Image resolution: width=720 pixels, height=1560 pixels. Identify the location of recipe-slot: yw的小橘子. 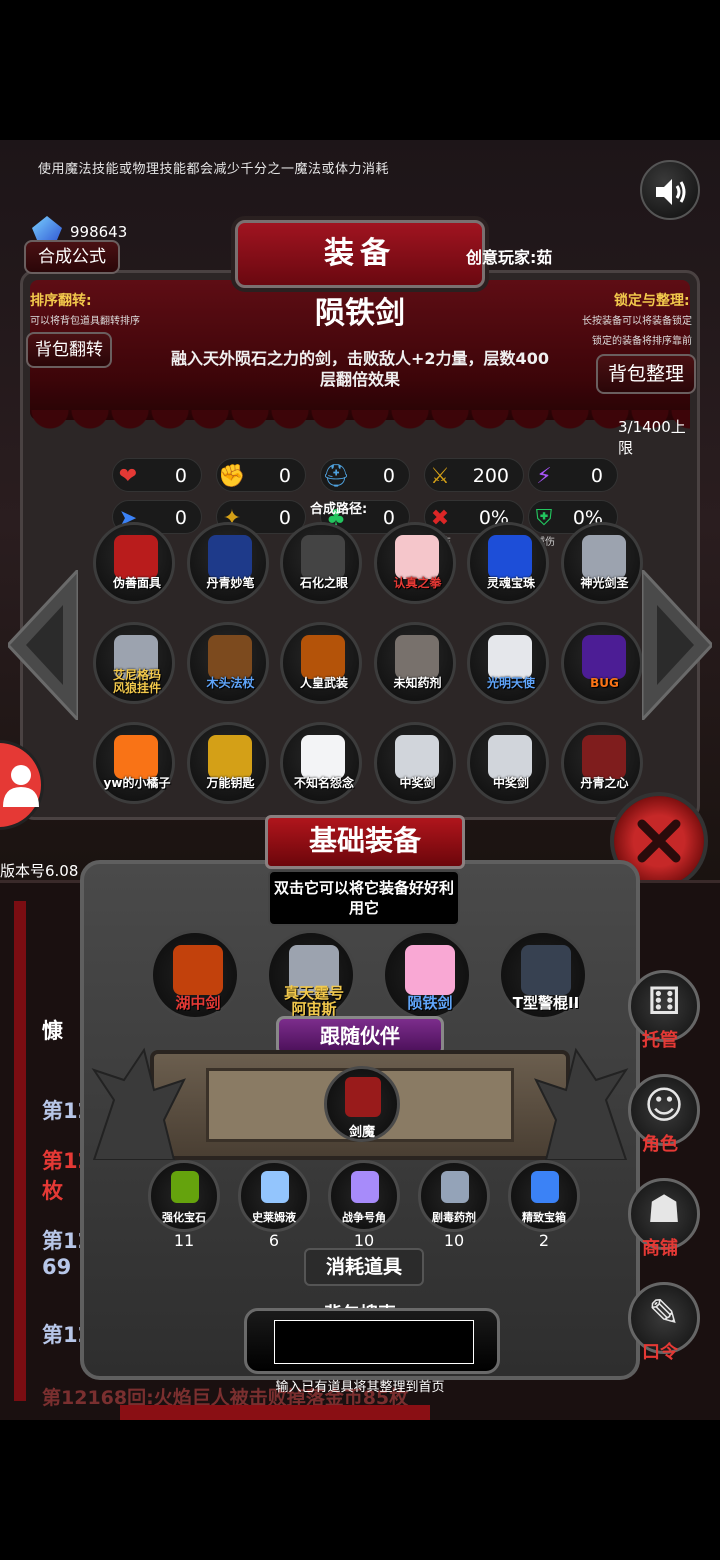
(134, 763).